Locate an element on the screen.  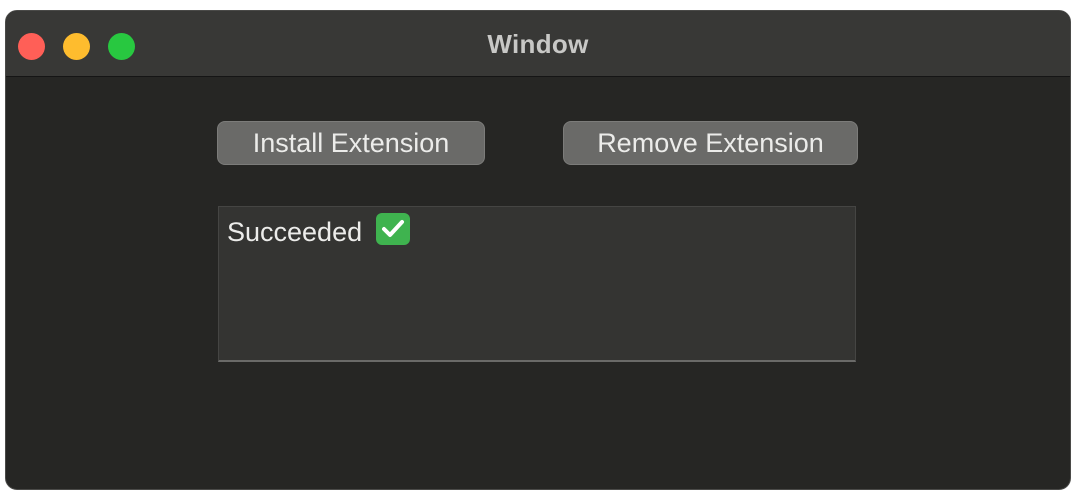
check-mark-icon is located at coordinates (392, 229).